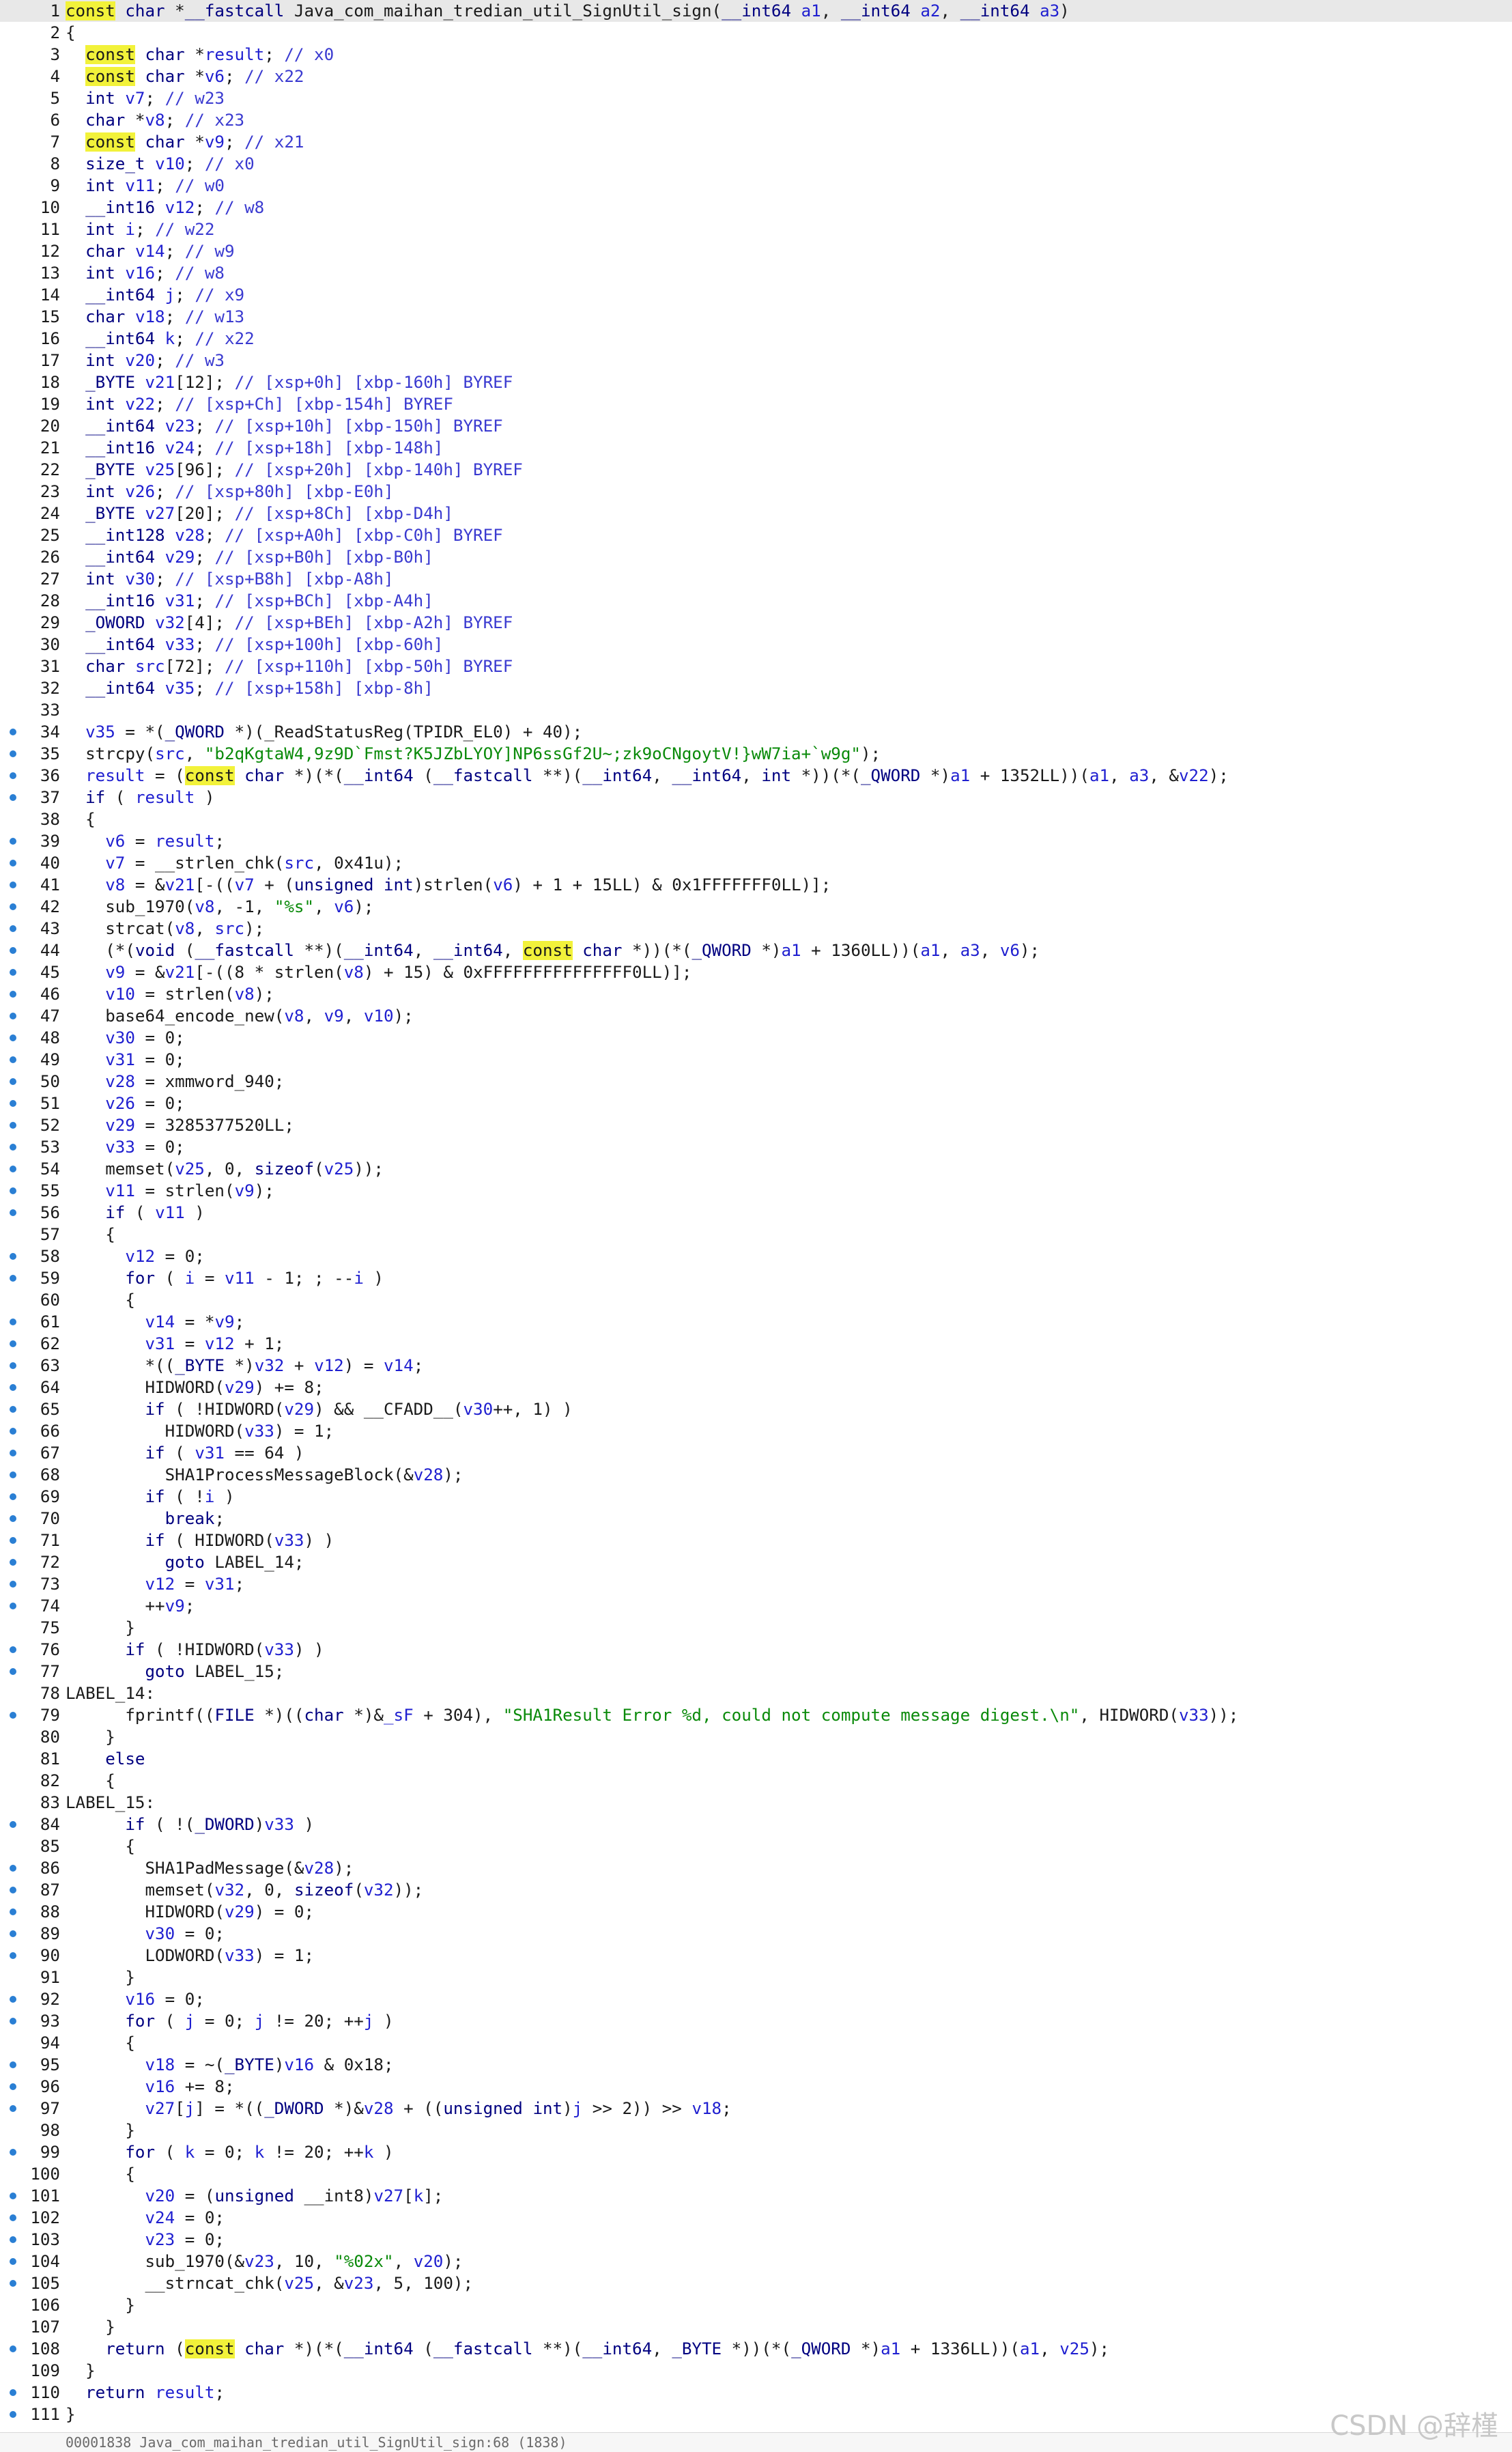 This screenshot has width=1512, height=2452. I want to click on code-line: 63 *((_BYTE *)v32 + v12) = v14;, so click(756, 1366).